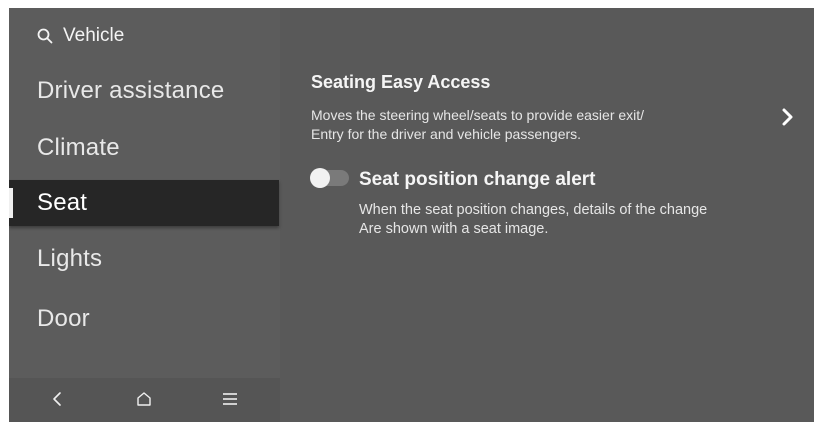 The width and height of the screenshot is (814, 422). I want to click on setting-title: Seat position change alert, so click(477, 179).